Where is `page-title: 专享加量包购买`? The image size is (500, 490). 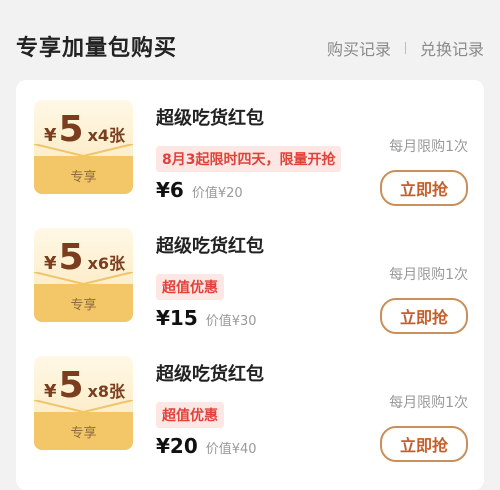 page-title: 专享加量包购买 is located at coordinates (97, 48).